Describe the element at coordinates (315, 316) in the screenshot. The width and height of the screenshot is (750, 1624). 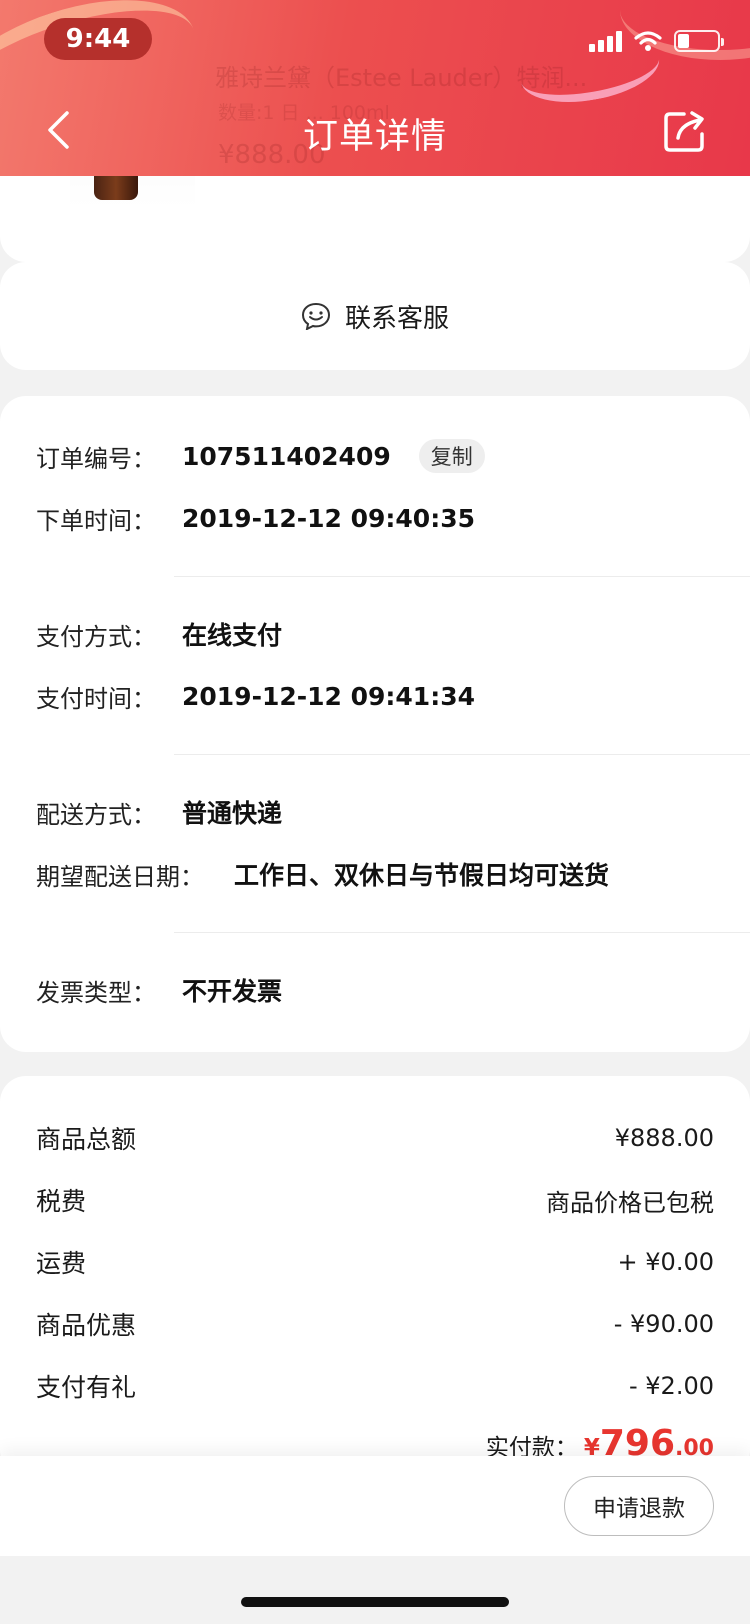
I see `chat-smile-icon` at that location.